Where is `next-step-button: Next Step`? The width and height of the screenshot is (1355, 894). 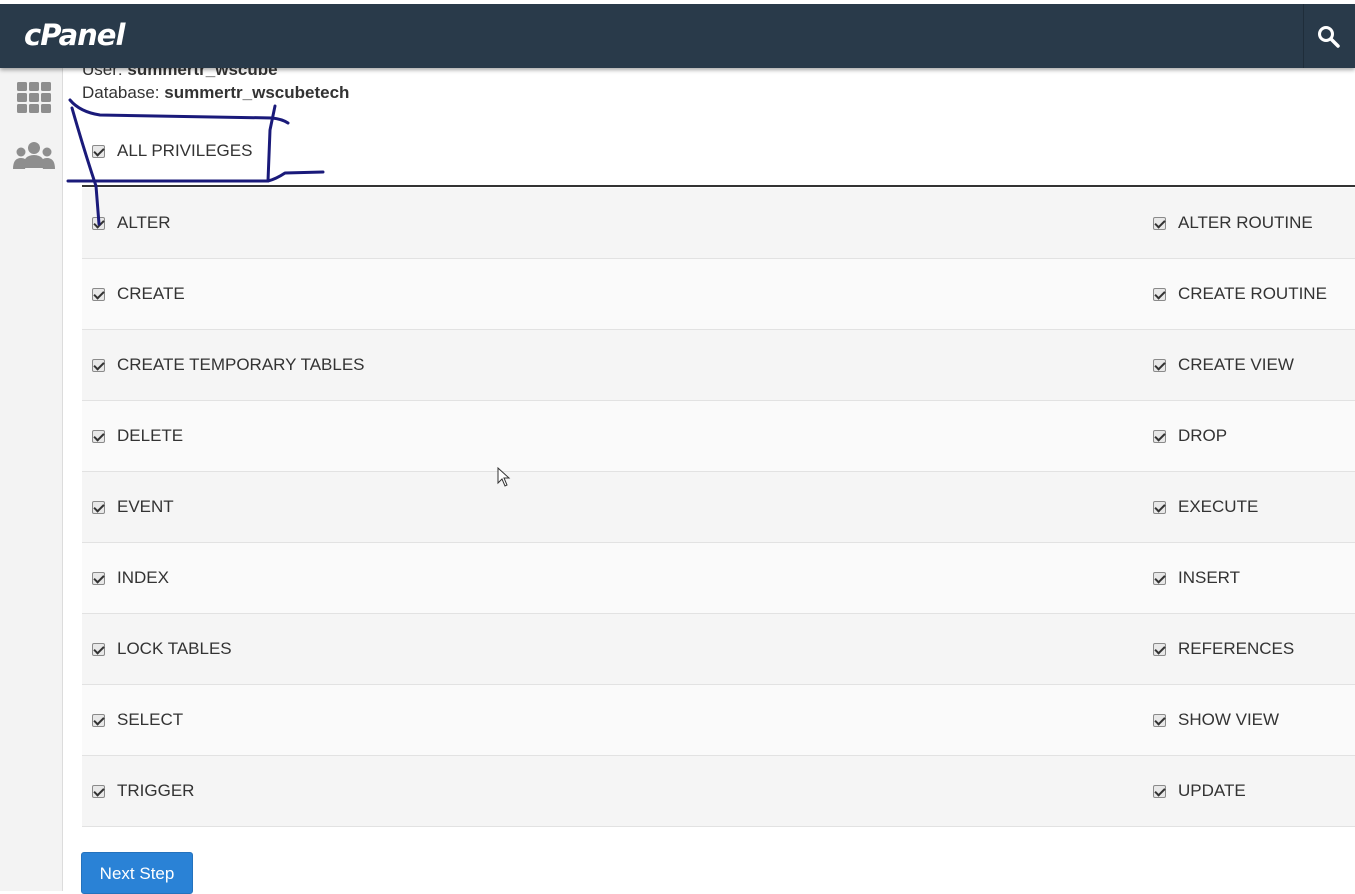
next-step-button: Next Step is located at coordinates (137, 873).